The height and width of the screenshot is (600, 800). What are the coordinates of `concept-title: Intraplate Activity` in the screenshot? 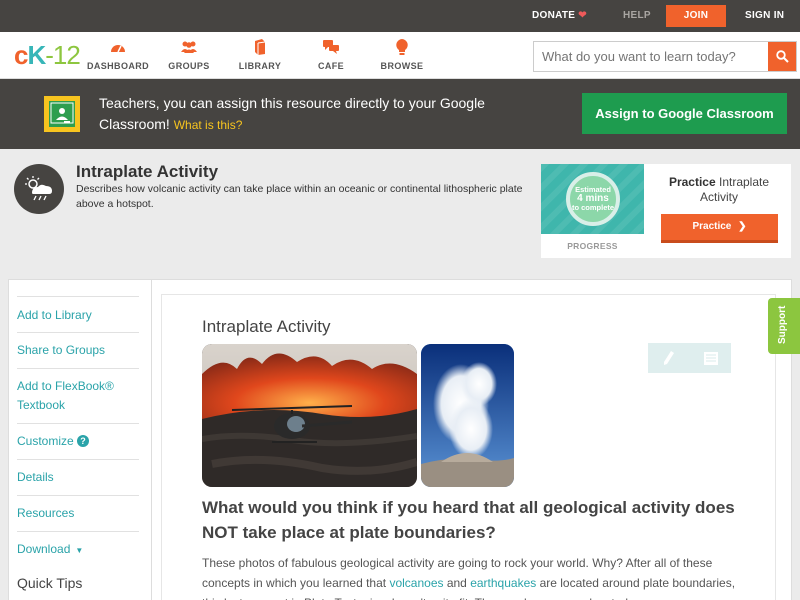 It's located at (147, 171).